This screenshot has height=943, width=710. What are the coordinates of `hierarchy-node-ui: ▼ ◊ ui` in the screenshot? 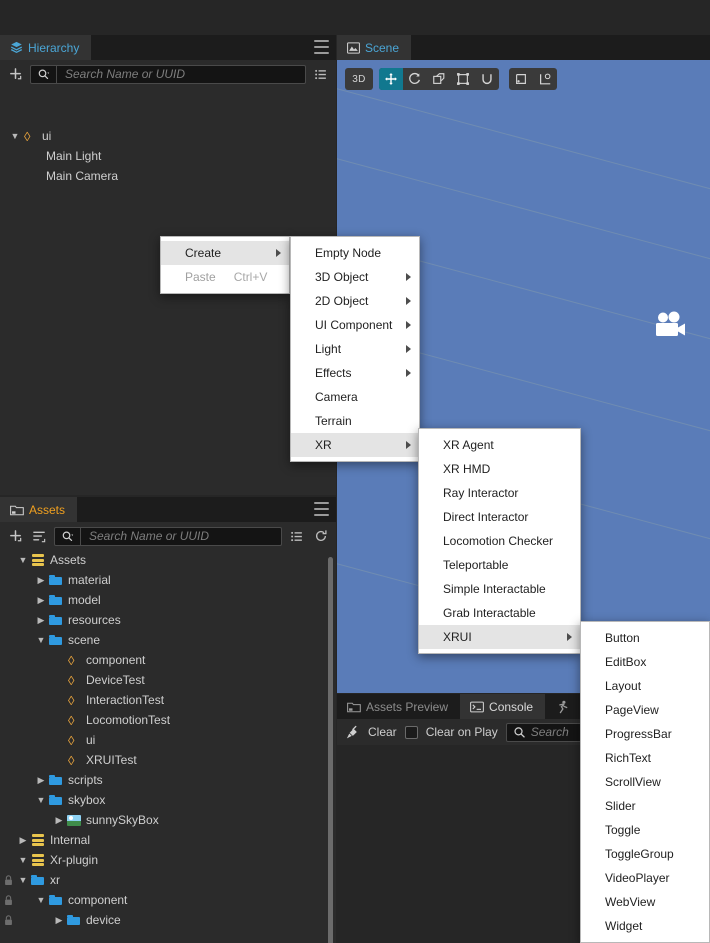 It's located at (168, 136).